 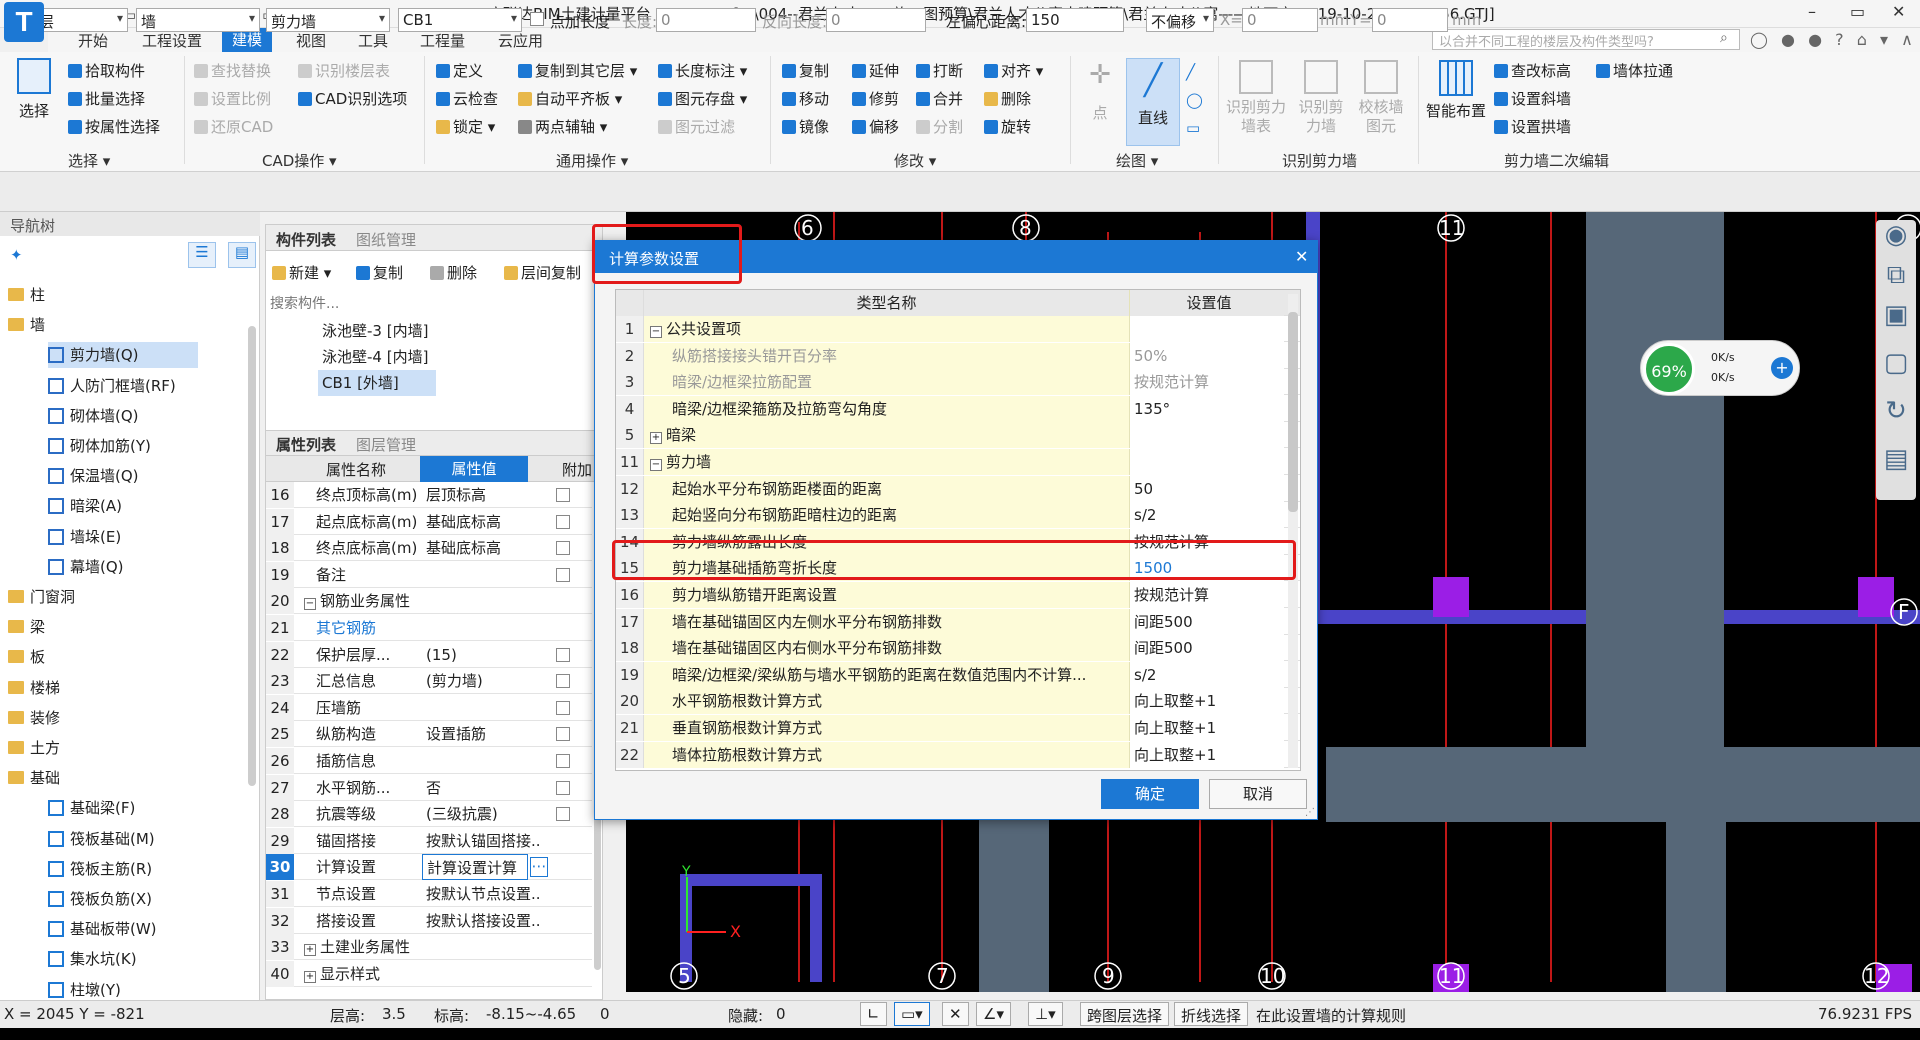 What do you see at coordinates (252, 556) in the screenshot?
I see `nav-scrollbar` at bounding box center [252, 556].